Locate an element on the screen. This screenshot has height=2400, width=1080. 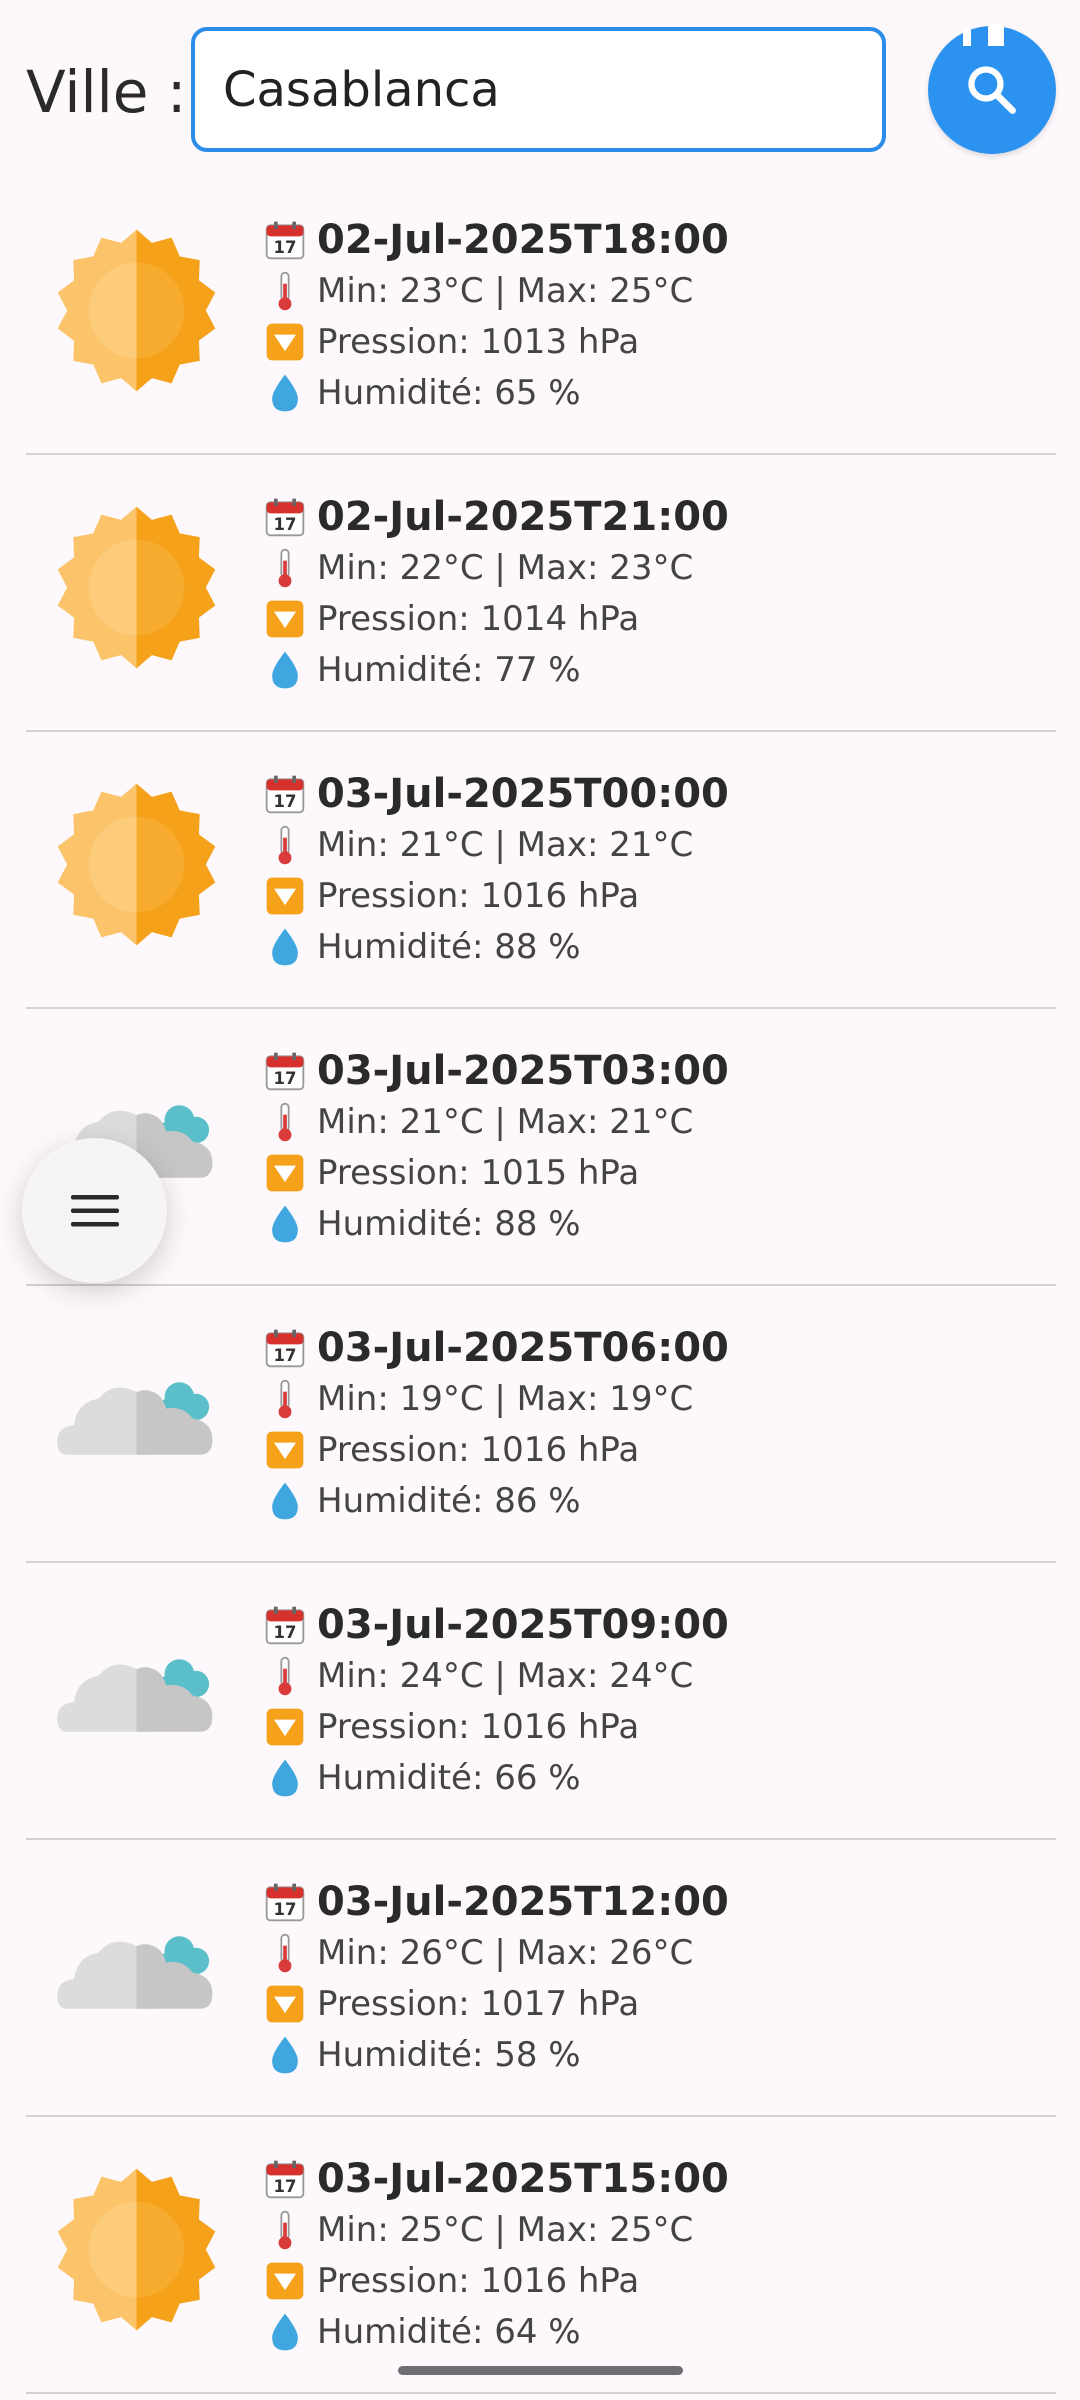
city-input is located at coordinates (538, 89).